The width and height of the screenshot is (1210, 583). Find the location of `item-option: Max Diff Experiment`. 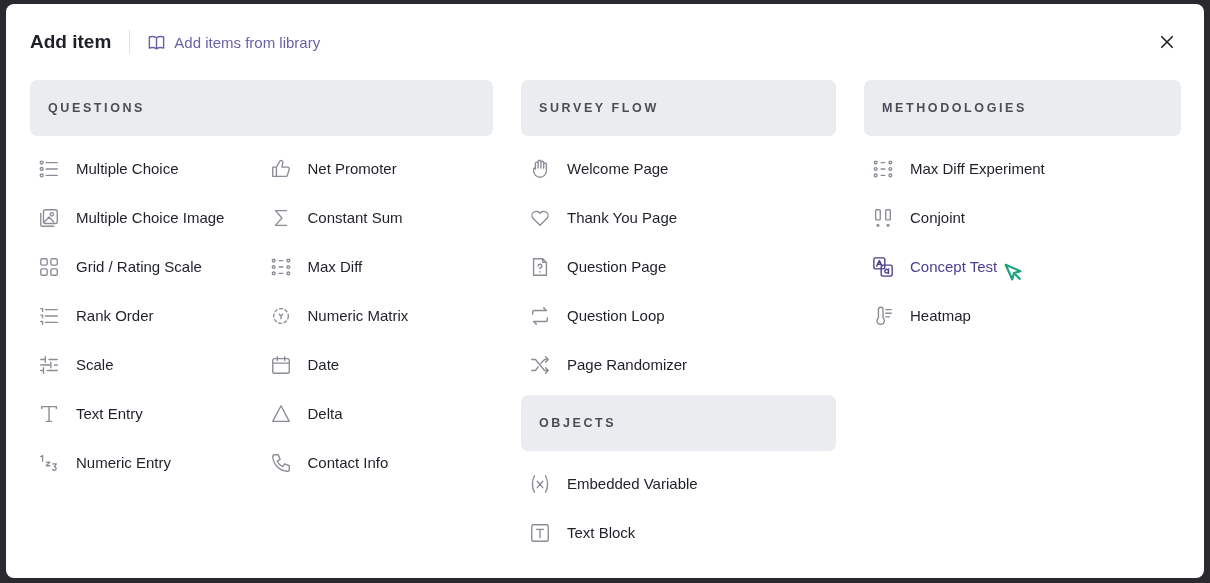

item-option: Max Diff Experiment is located at coordinates (954, 168).